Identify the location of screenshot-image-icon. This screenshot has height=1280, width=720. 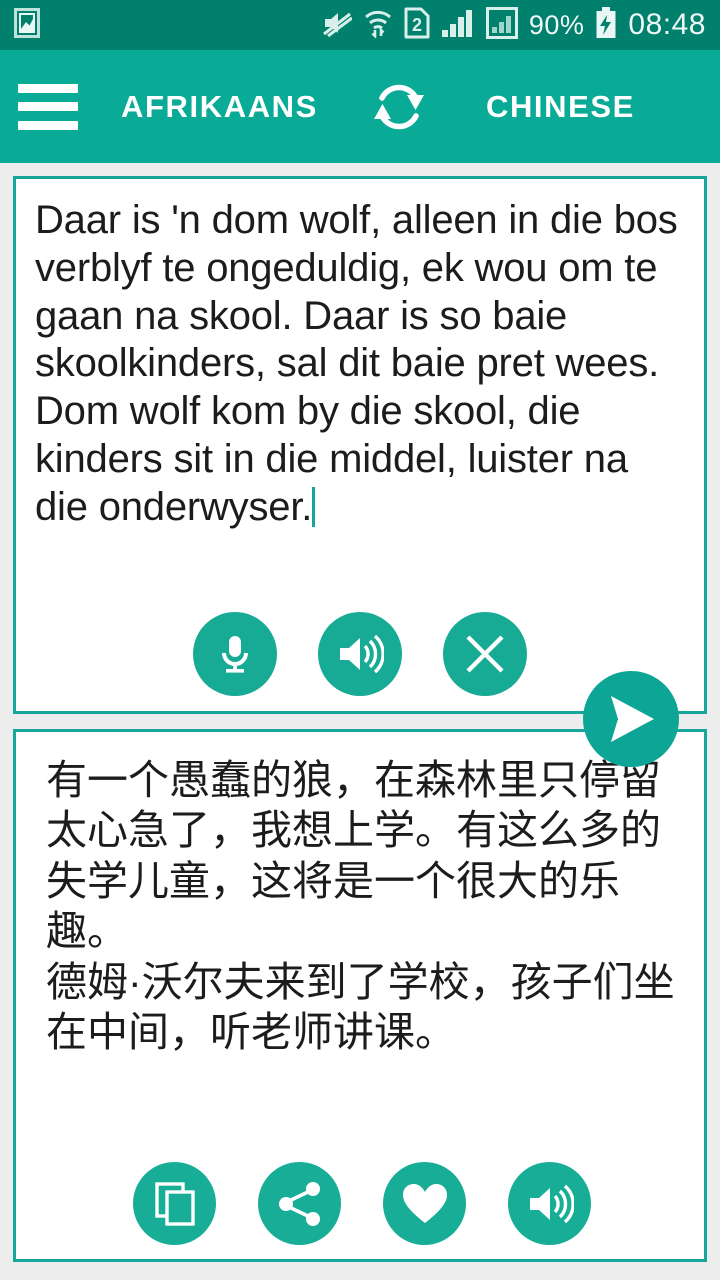
(27, 25).